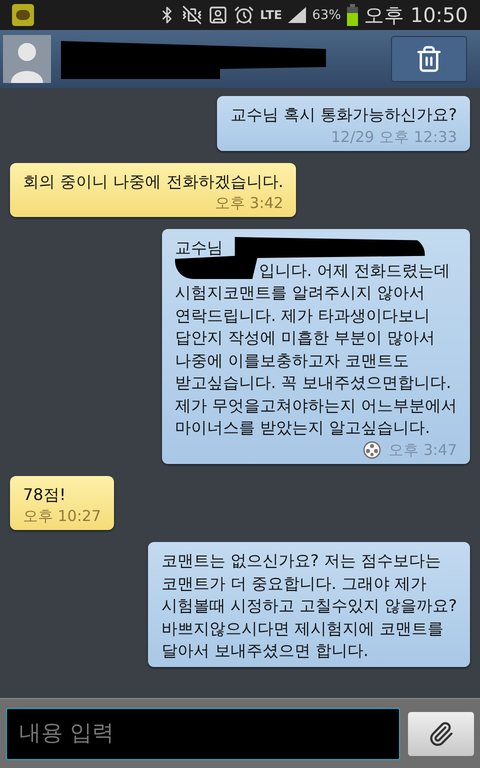  What do you see at coordinates (45, 495) in the screenshot?
I see `message-text: 78점!` at bounding box center [45, 495].